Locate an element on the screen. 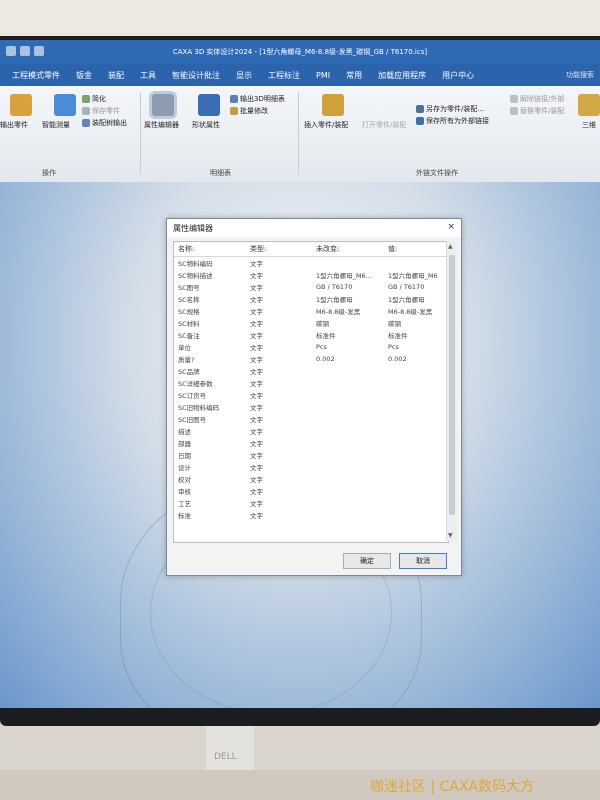 This screenshot has width=600, height=800. save-all-external-button: 保存所有为外部链接 is located at coordinates (452, 121).